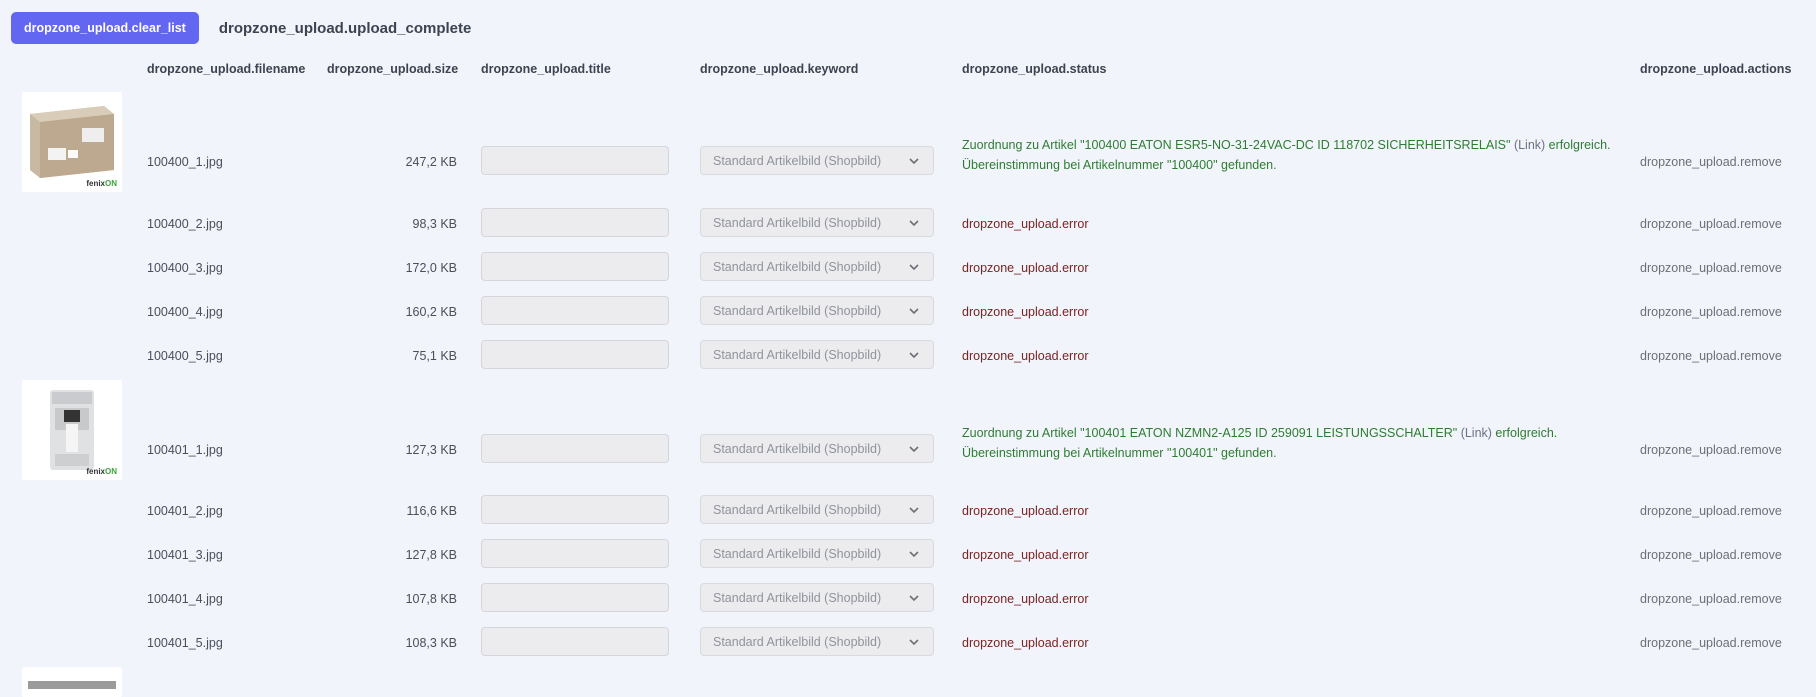  What do you see at coordinates (185, 450) in the screenshot?
I see `filename: 100401_1.jpg` at bounding box center [185, 450].